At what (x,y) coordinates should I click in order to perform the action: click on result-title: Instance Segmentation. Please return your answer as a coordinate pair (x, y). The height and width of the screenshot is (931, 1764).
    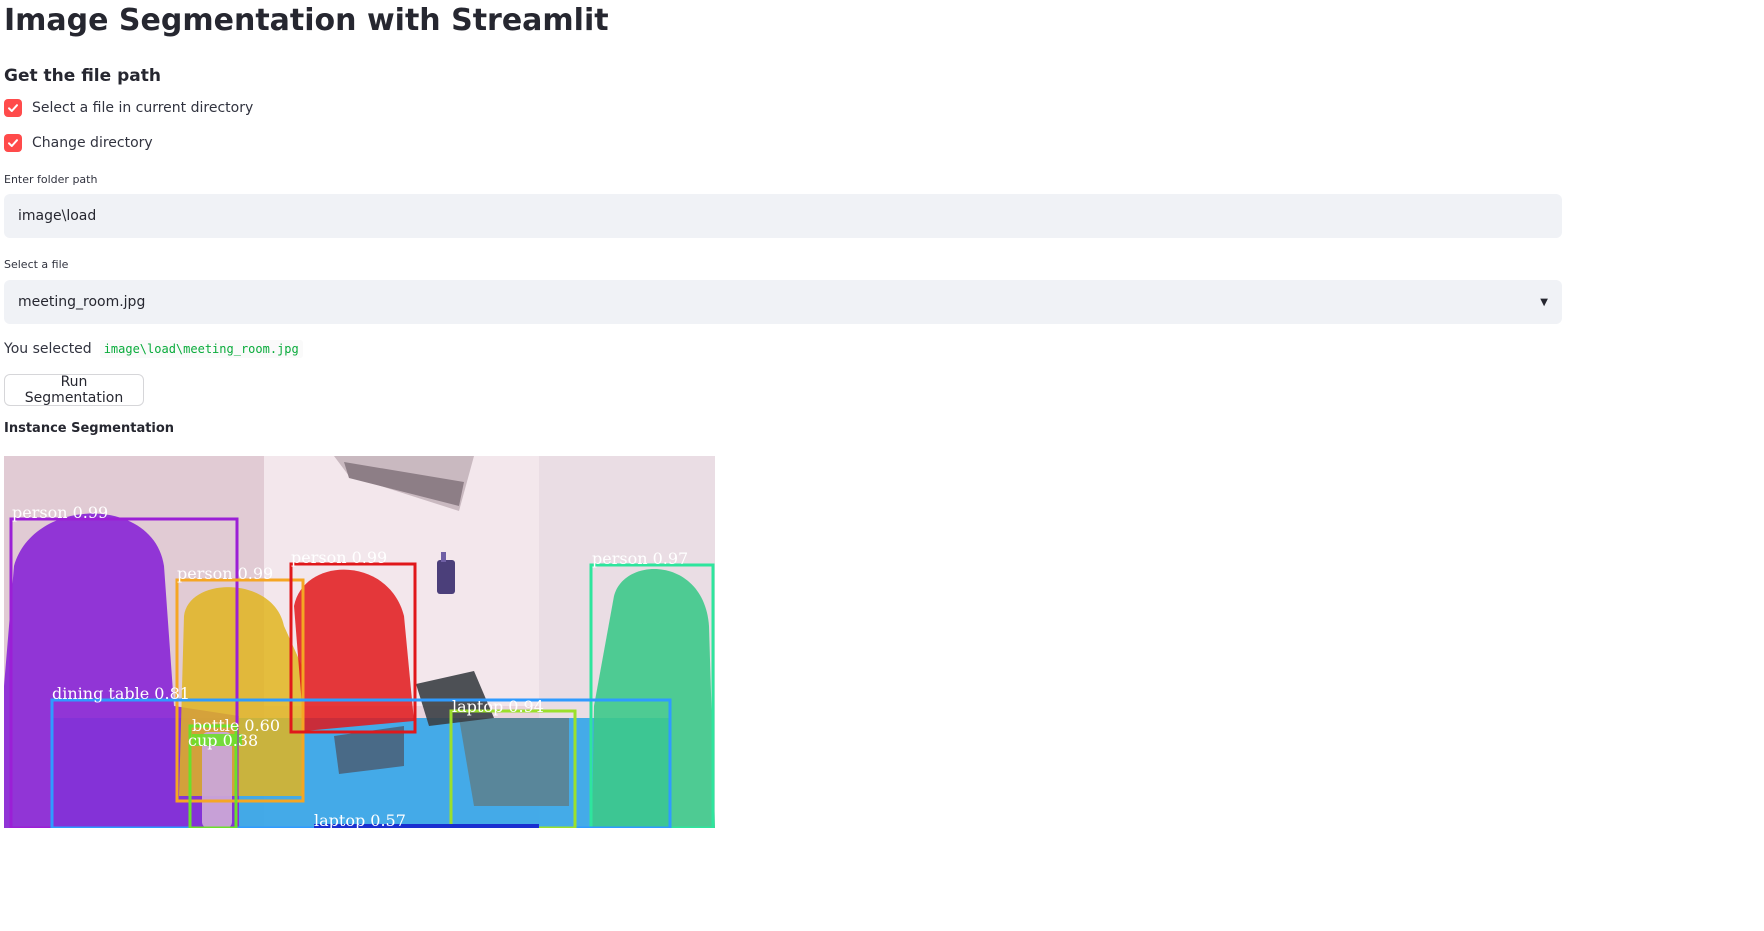
    Looking at the image, I should click on (89, 428).